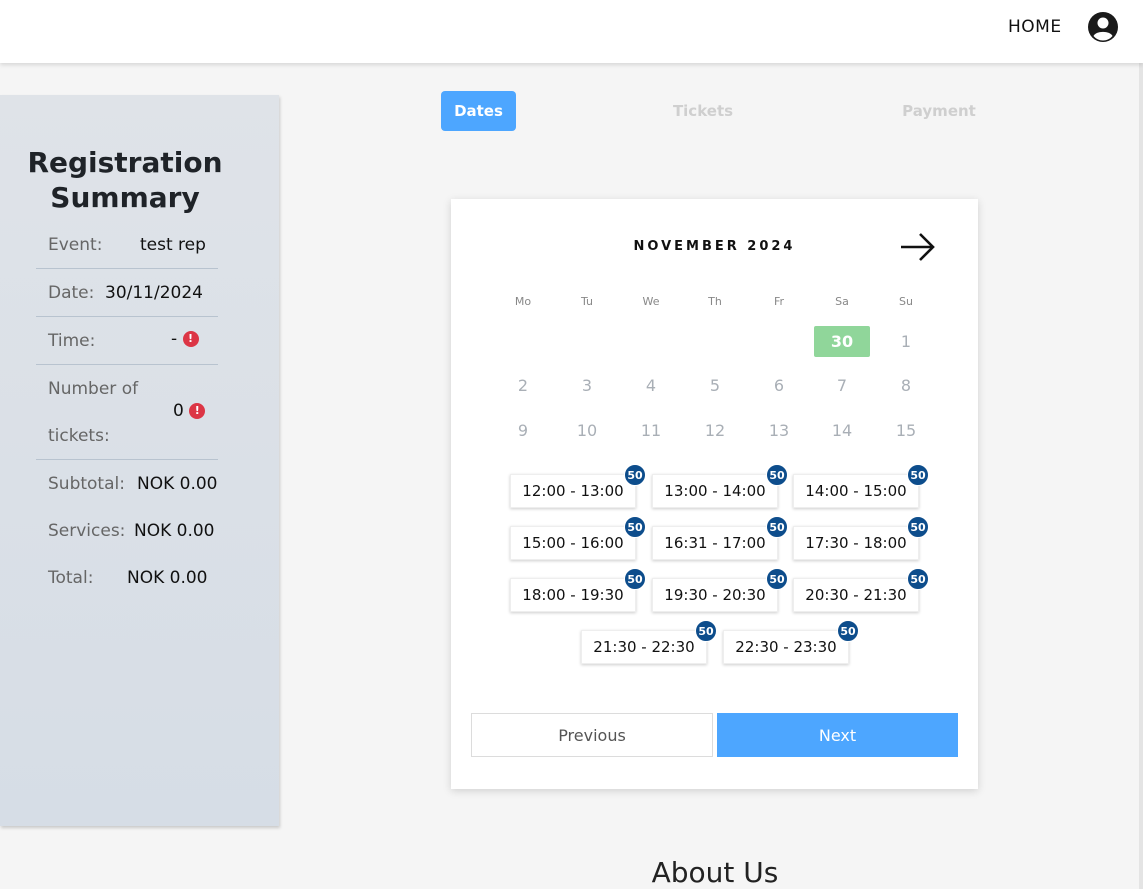 Image resolution: width=1143 pixels, height=889 pixels. I want to click on calendar-day: 5, so click(715, 385).